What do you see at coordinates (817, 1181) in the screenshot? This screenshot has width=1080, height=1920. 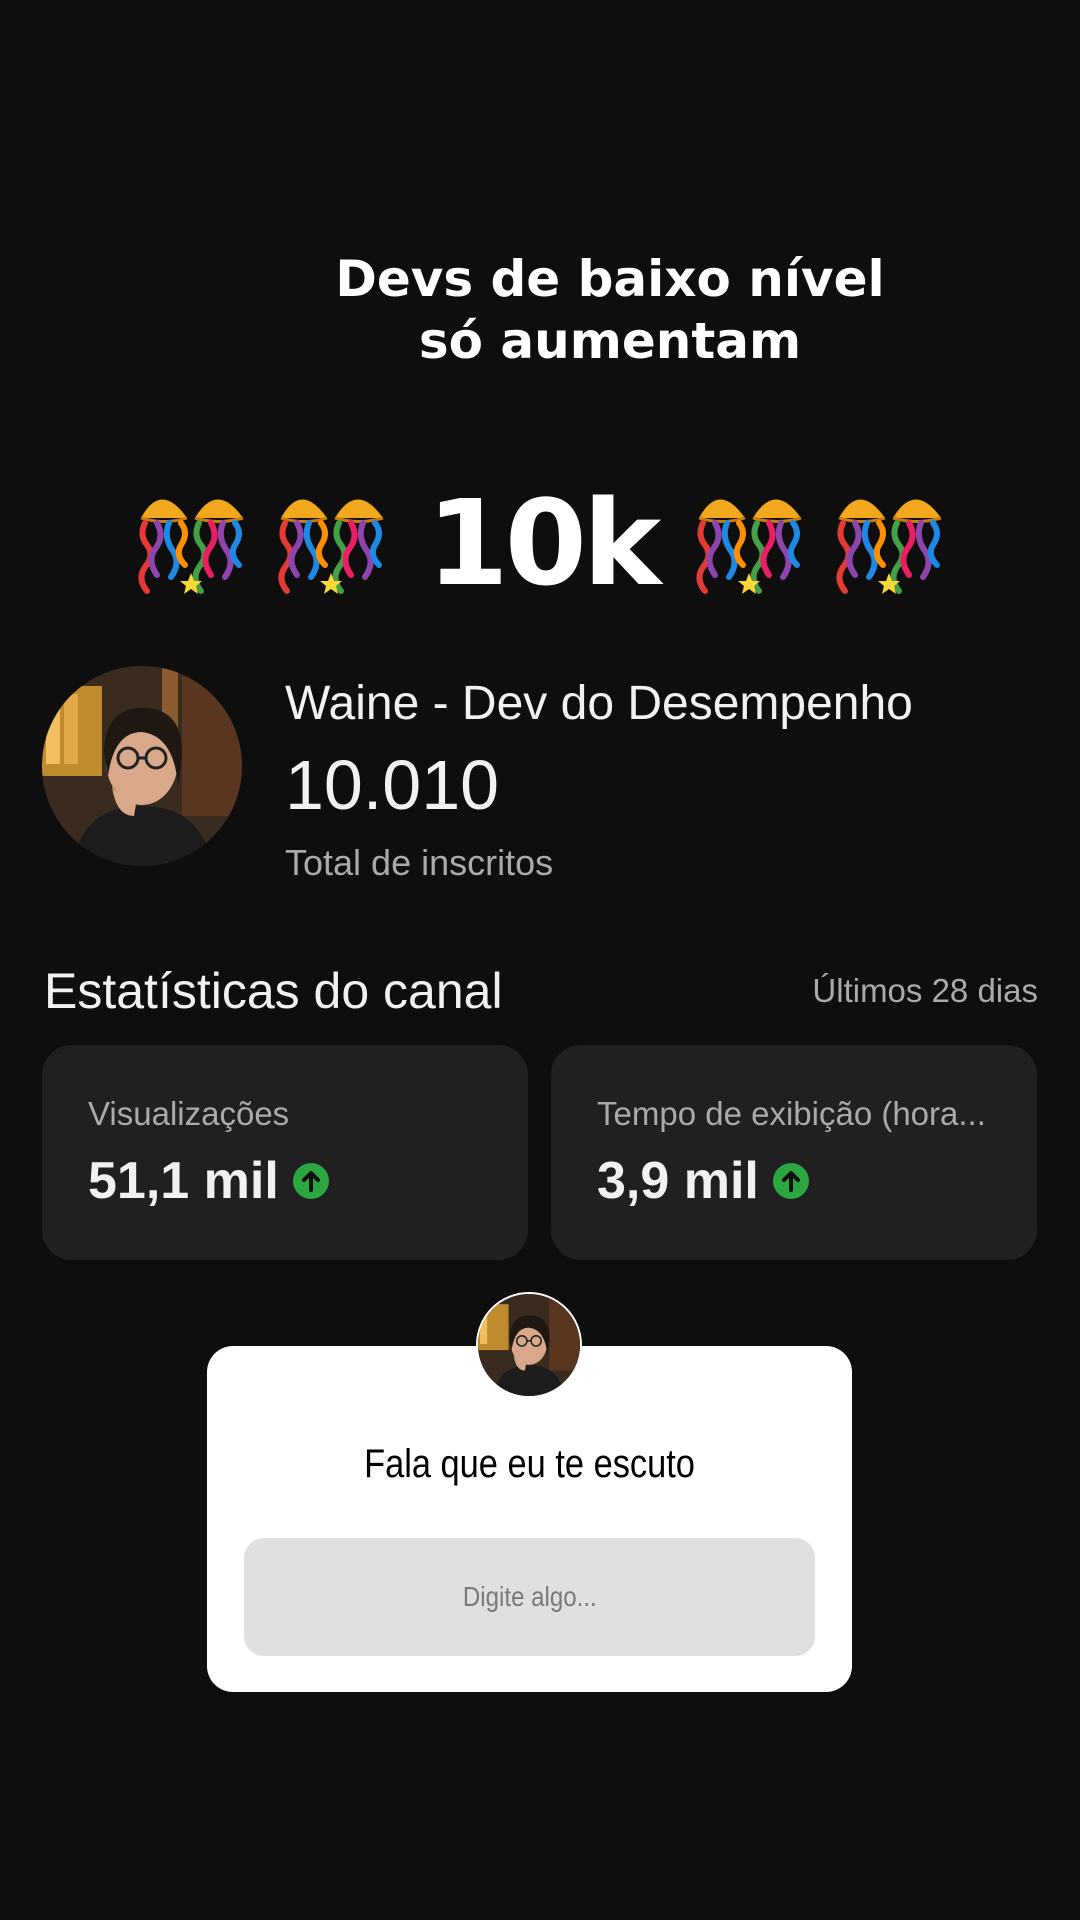 I see `stat-value-row: 3,9 mil` at bounding box center [817, 1181].